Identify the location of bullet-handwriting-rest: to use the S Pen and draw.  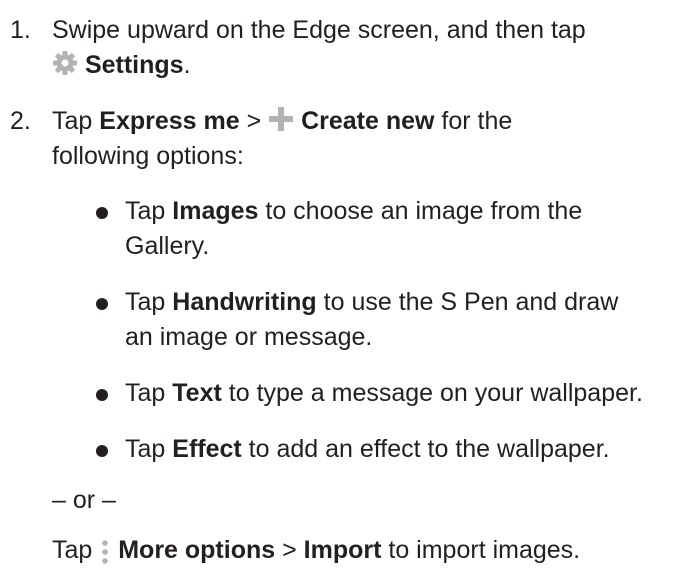
(467, 302).